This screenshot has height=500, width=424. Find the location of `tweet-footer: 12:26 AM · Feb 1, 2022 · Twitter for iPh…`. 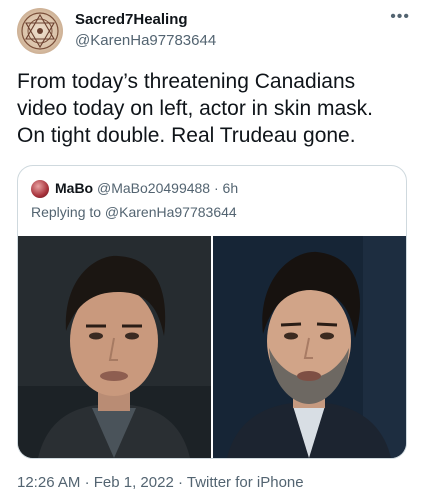

tweet-footer: 12:26 AM · Feb 1, 2022 · Twitter for iPh… is located at coordinates (160, 482).